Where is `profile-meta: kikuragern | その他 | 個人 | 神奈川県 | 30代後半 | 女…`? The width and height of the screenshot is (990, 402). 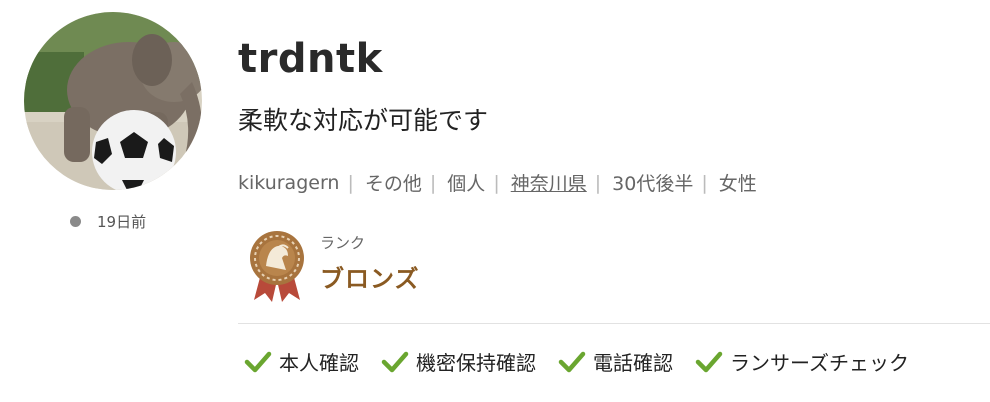
profile-meta: kikuragern | その他 | 個人 | 神奈川県 | 30代後半 | 女… is located at coordinates (497, 182).